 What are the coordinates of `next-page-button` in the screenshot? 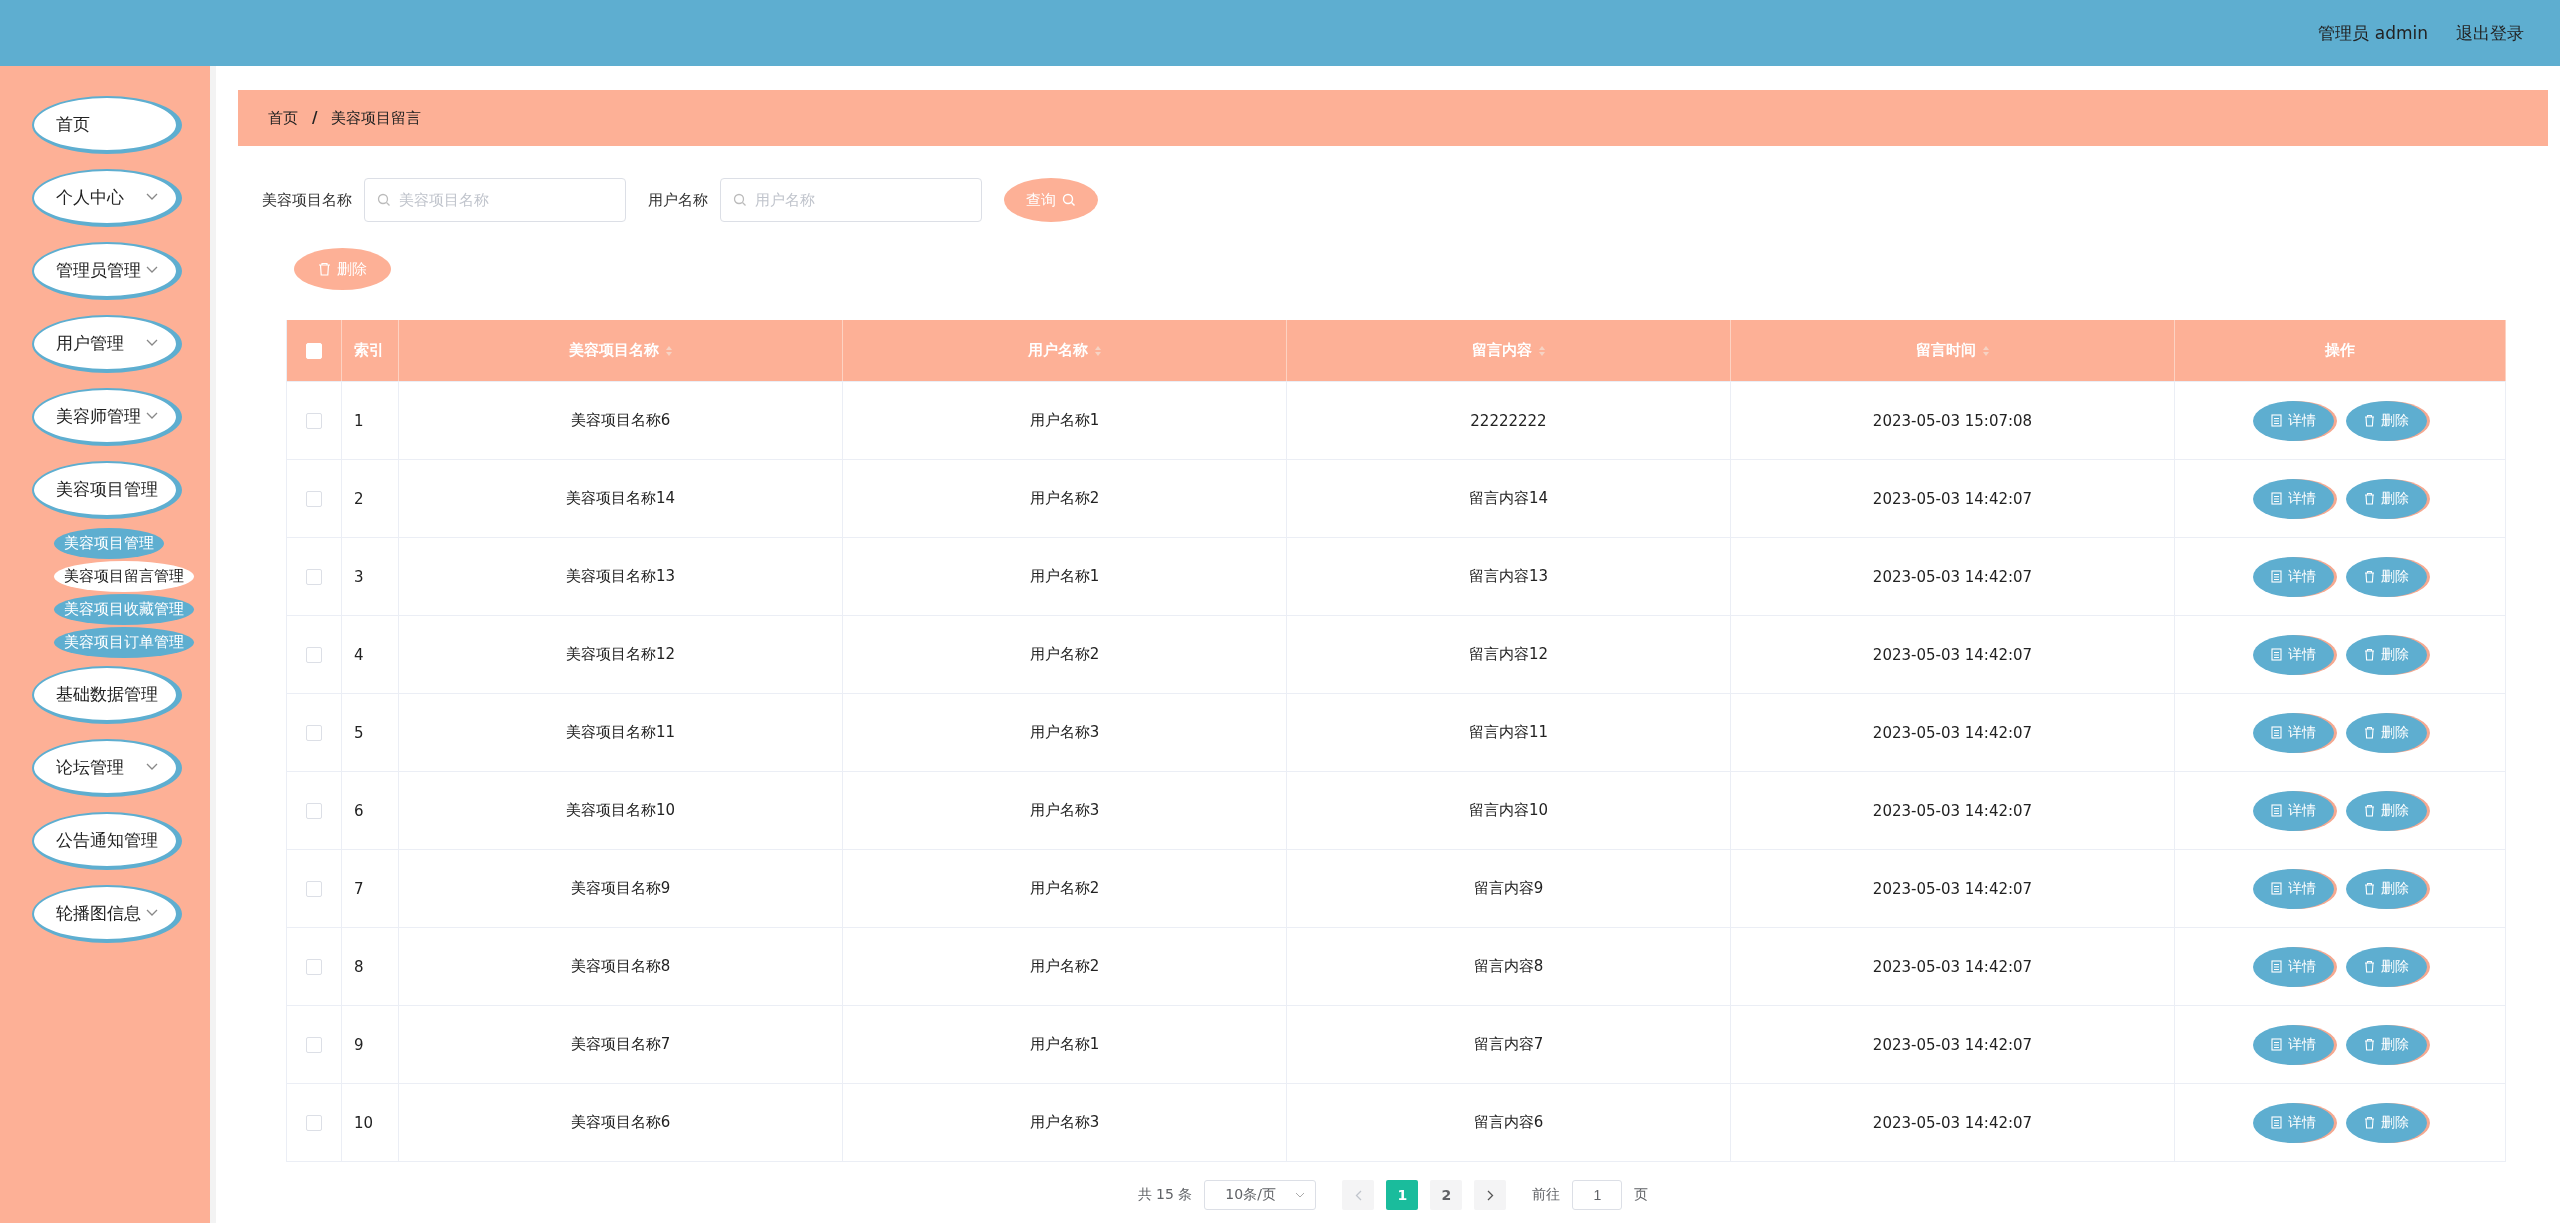 It's located at (1490, 1195).